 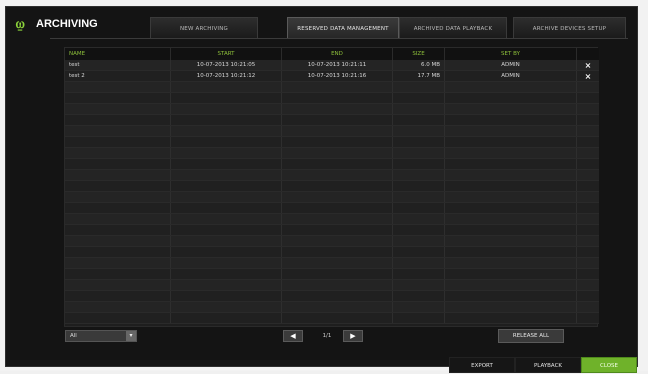 I want to click on filter-select: All ▾, so click(x=101, y=336).